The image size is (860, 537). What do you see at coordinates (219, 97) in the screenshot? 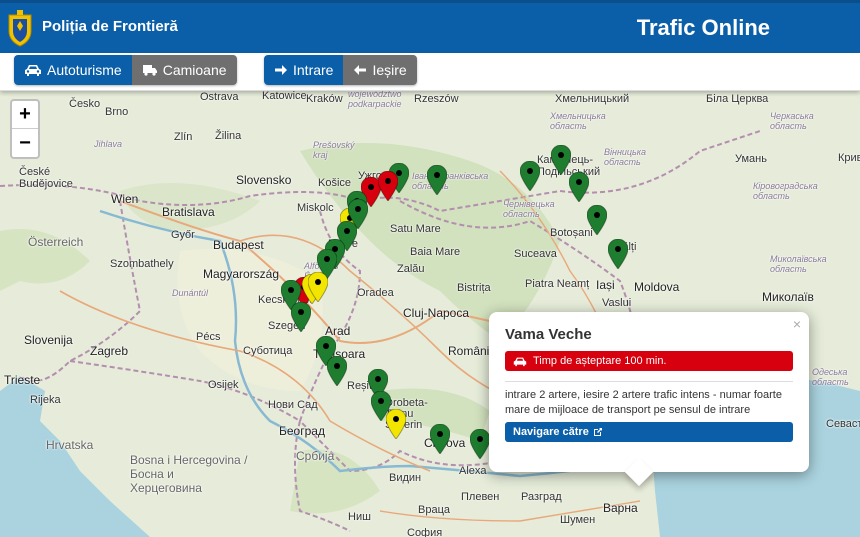
I see `map-label: Ostrava` at bounding box center [219, 97].